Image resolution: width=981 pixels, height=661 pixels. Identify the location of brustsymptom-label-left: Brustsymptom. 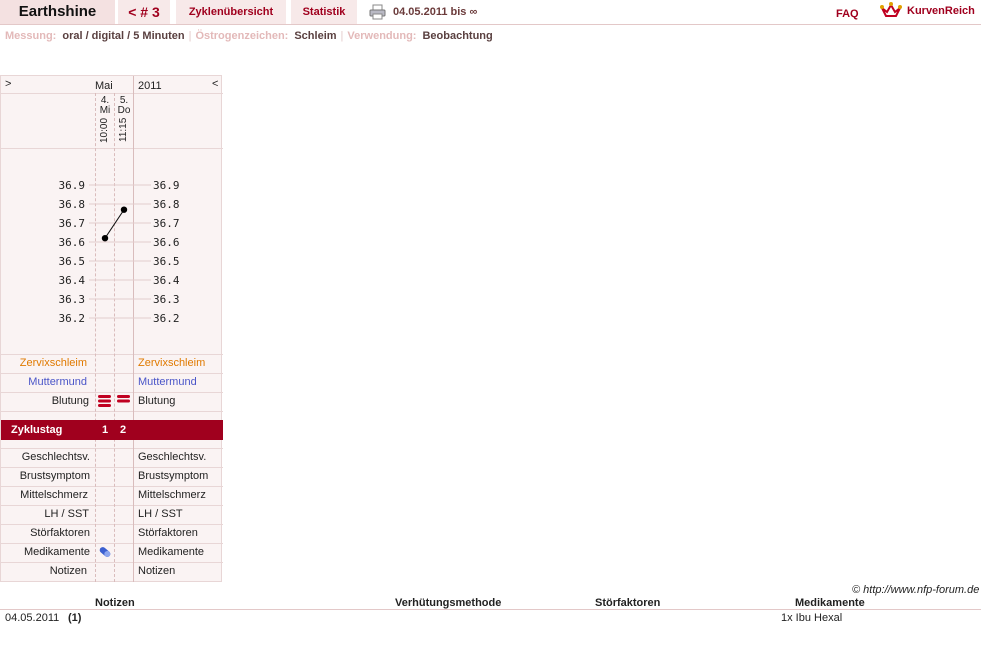
(45, 476).